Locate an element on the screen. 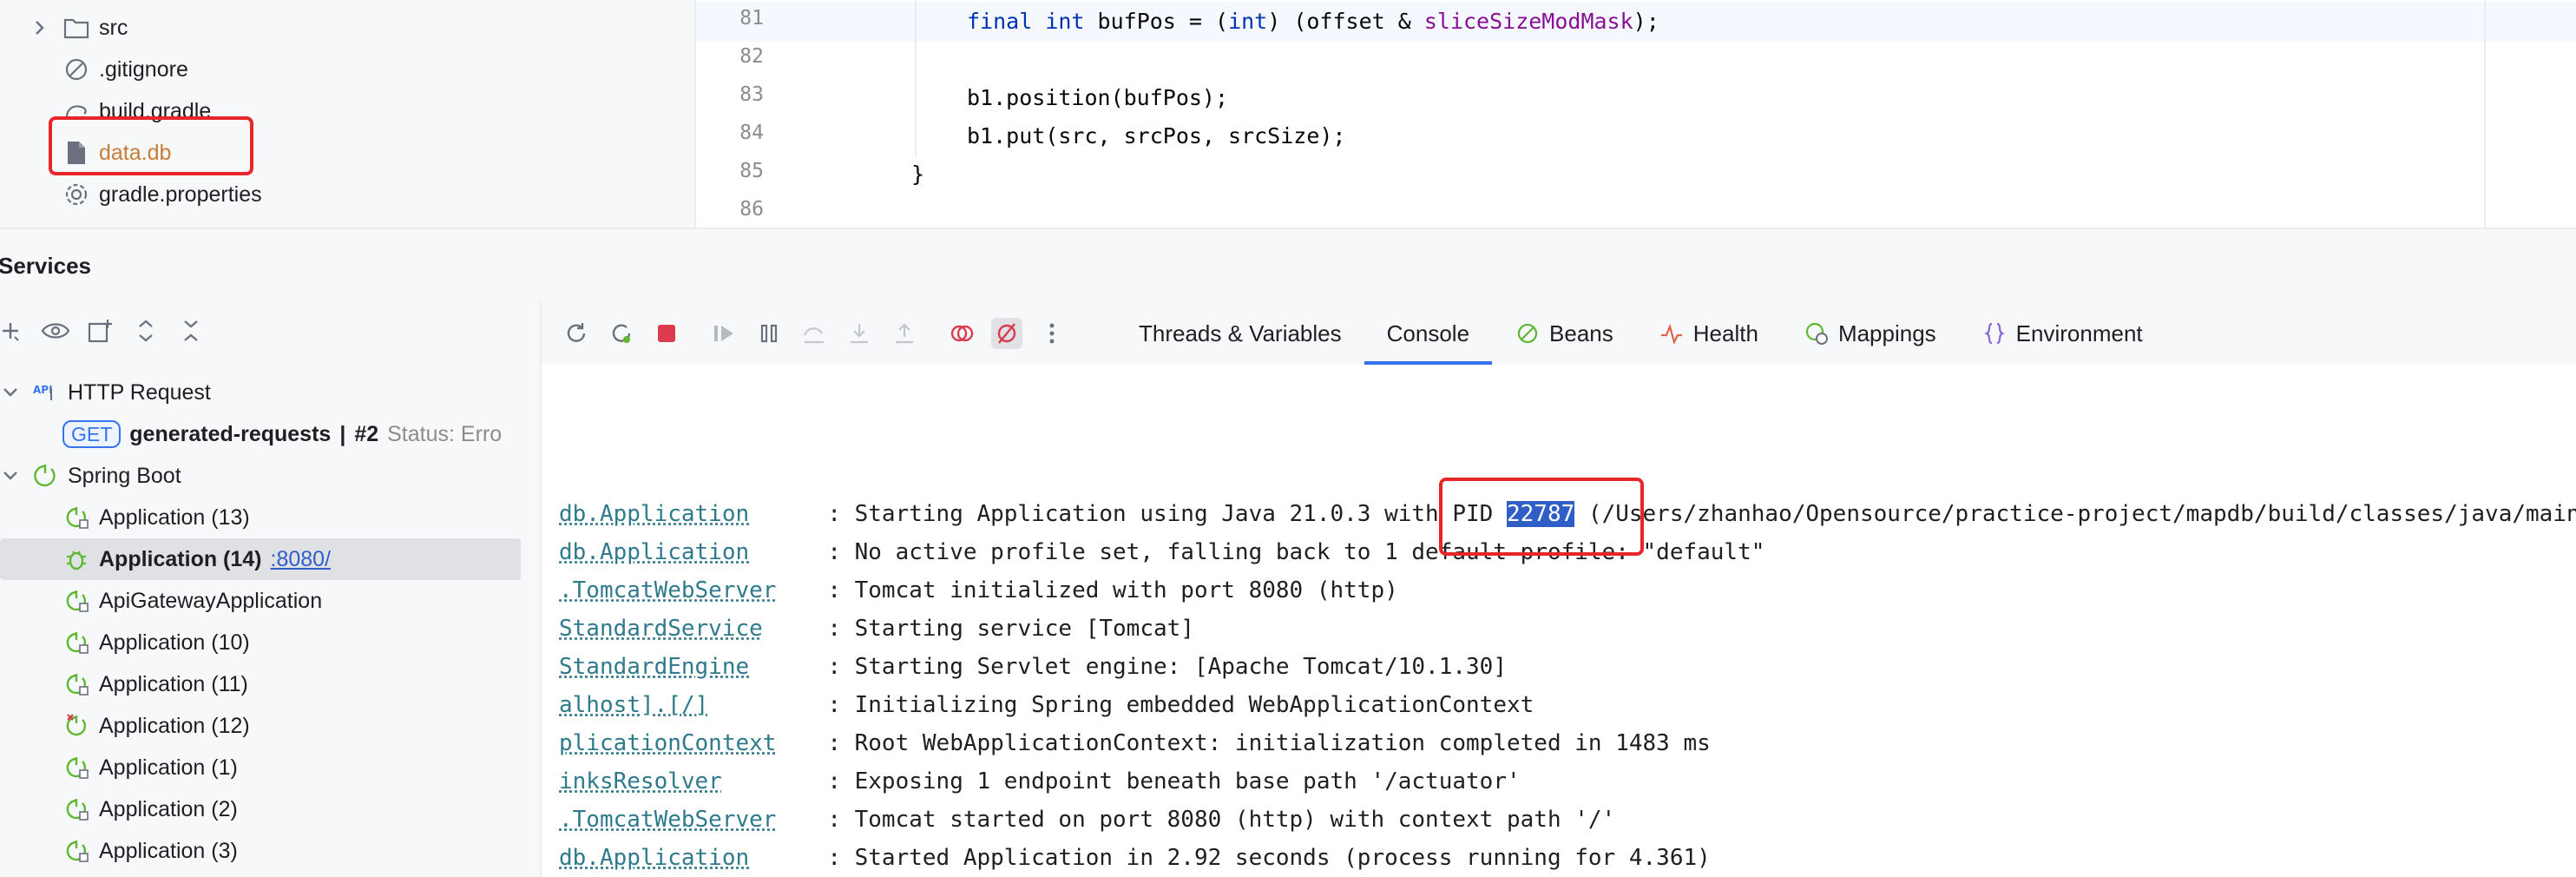 Image resolution: width=2576 pixels, height=877 pixels. tab-label: Threads & Variables is located at coordinates (1240, 333).